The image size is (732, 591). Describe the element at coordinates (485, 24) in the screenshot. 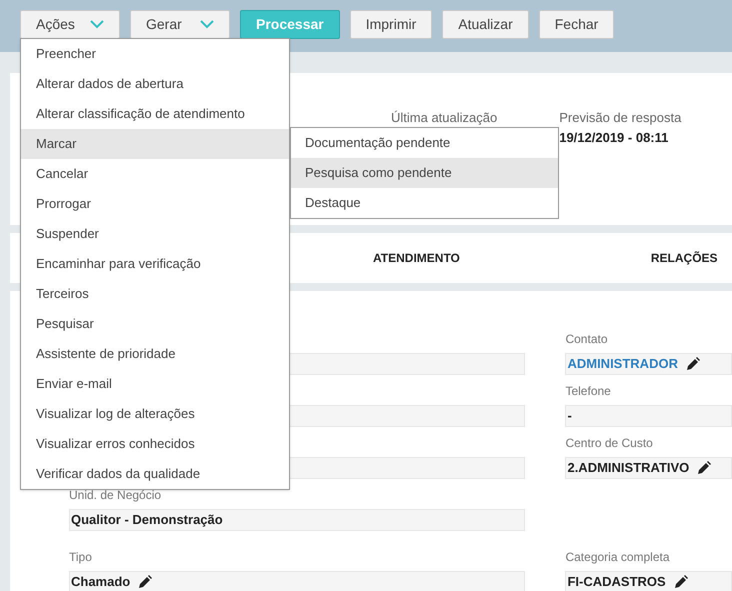

I see `toolbar-button: Atualizar` at that location.